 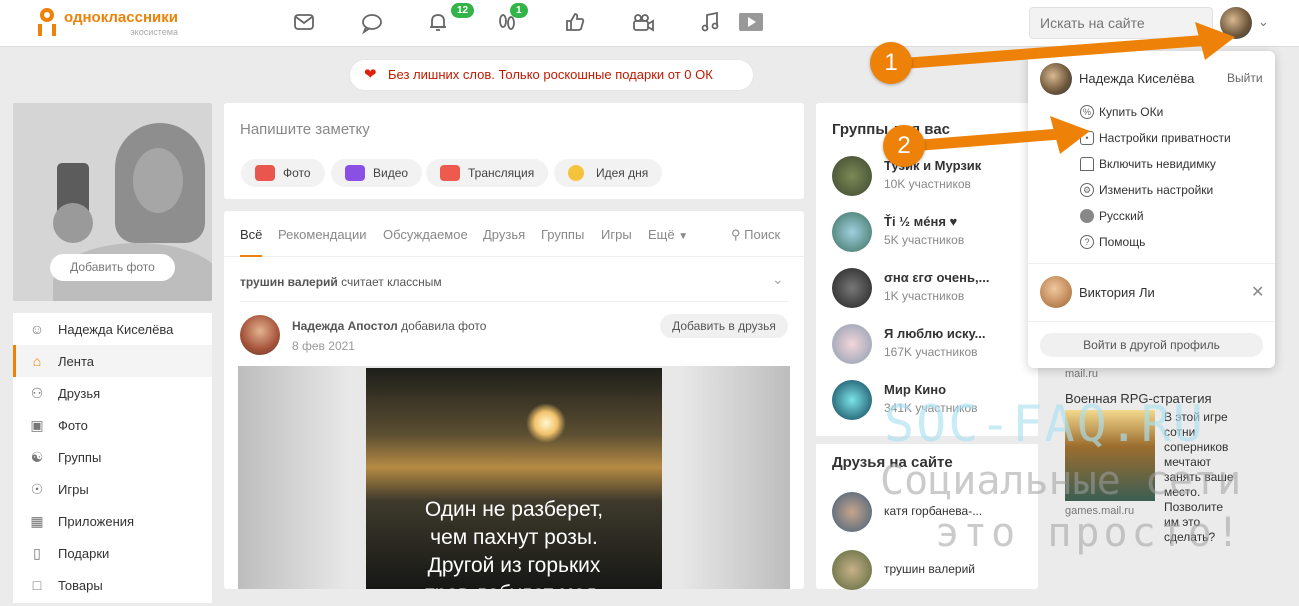 What do you see at coordinates (79, 393) in the screenshot?
I see `menu-label: Друзья` at bounding box center [79, 393].